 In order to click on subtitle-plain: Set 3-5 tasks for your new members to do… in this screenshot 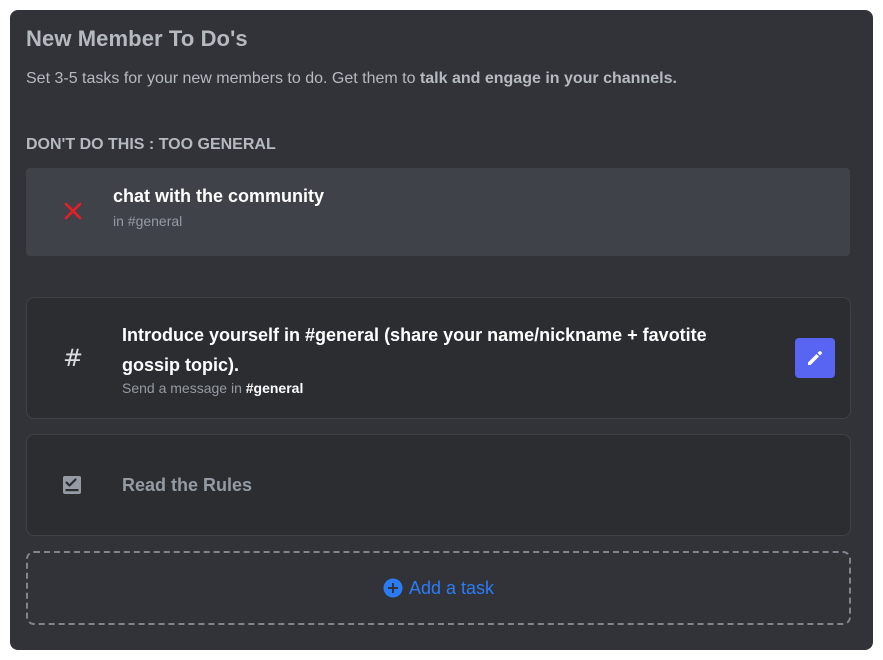, I will do `click(223, 78)`.